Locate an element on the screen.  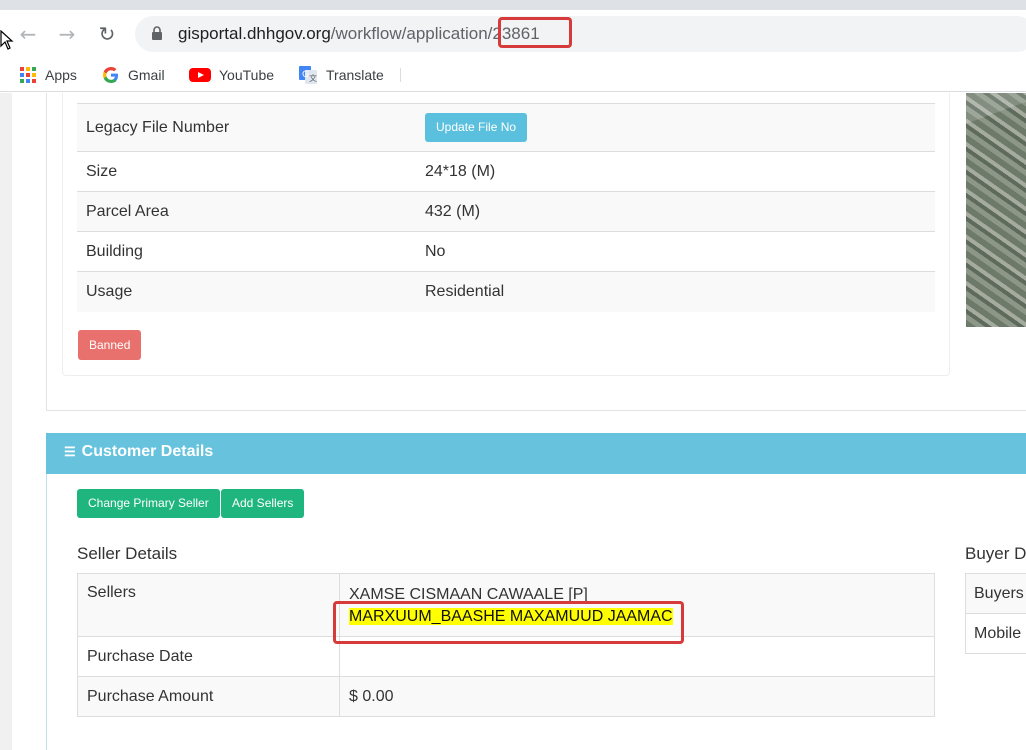
change-primary-seller-button: Change Primary Seller is located at coordinates (148, 503).